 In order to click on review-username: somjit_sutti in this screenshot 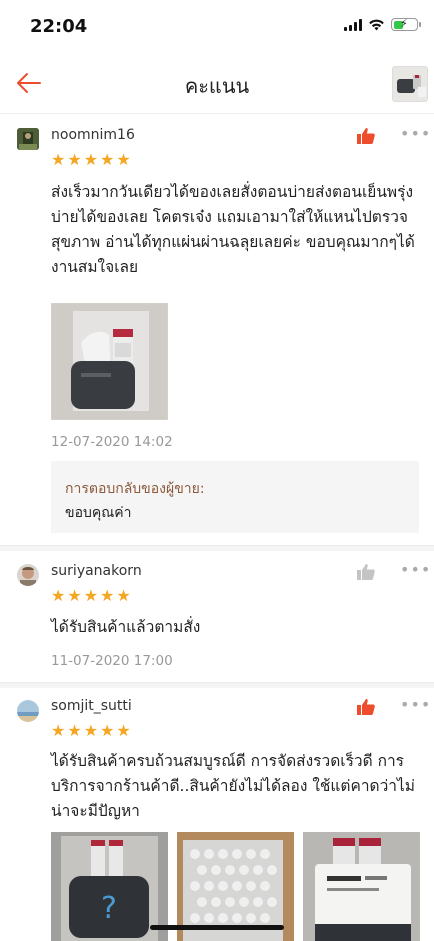, I will do `click(91, 706)`.